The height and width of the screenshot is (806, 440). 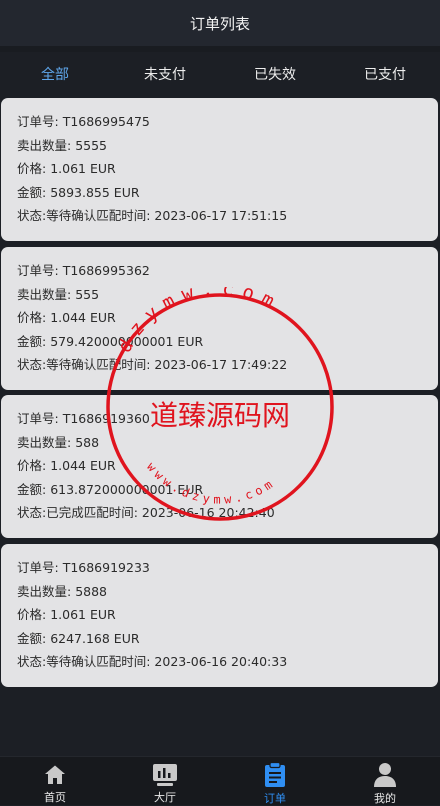 What do you see at coordinates (106, 121) in the screenshot?
I see `order-number-value: T1686995475` at bounding box center [106, 121].